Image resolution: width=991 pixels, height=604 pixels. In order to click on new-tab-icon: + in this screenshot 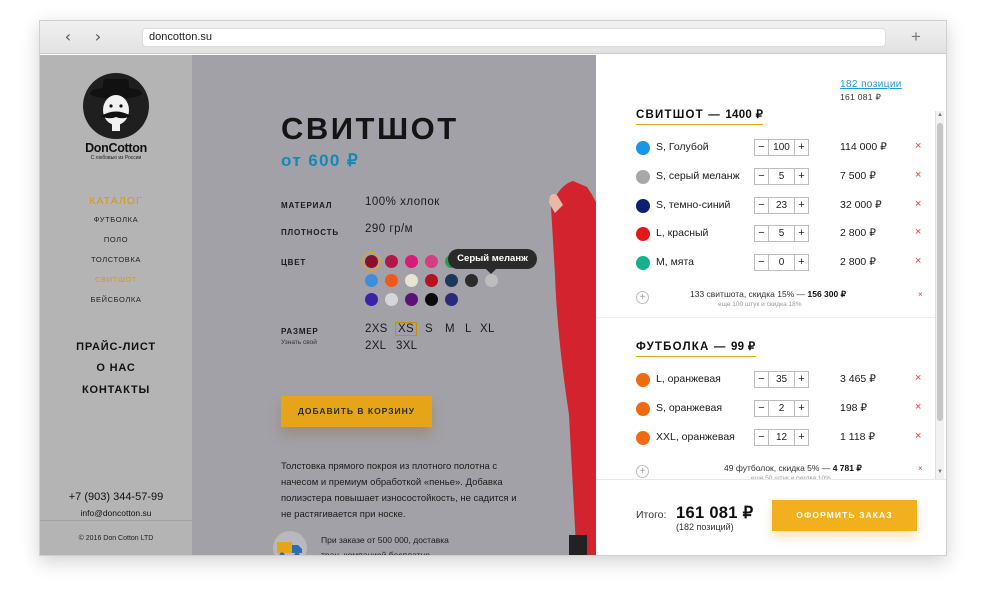, I will do `click(916, 37)`.